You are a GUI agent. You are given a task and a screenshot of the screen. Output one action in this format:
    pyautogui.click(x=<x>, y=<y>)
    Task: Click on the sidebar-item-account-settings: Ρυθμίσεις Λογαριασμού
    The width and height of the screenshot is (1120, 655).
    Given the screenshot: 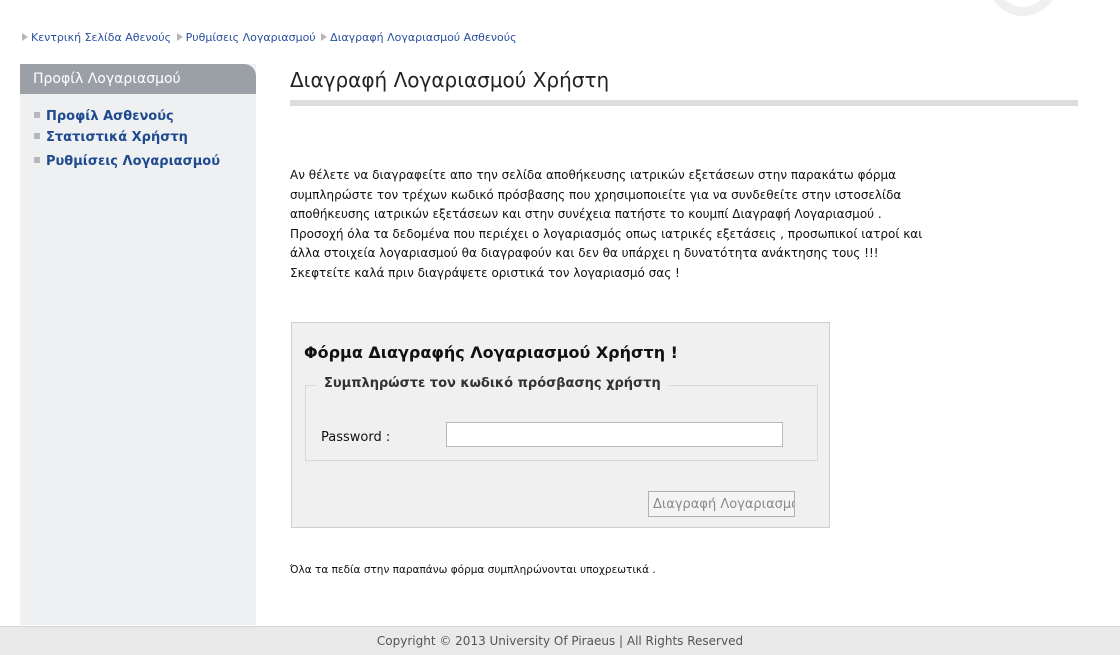 What is the action you would take?
    pyautogui.click(x=129, y=162)
    